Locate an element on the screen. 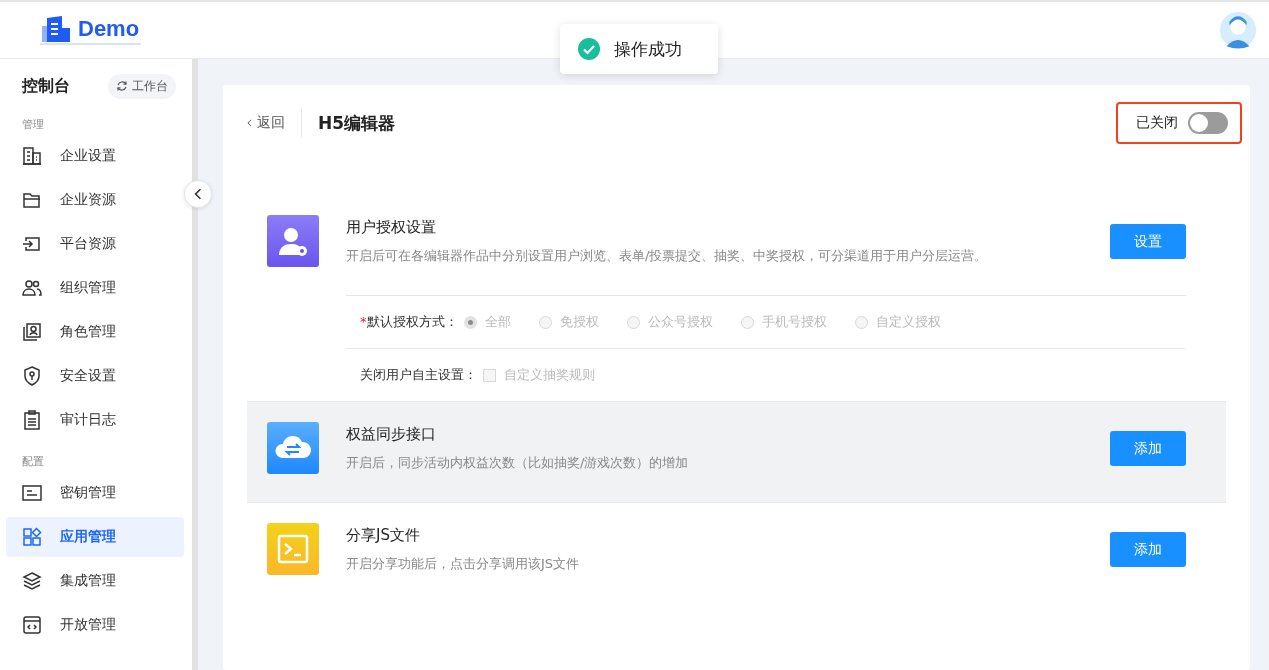 Image resolution: width=1269 pixels, height=670 pixels. sidebar-item: 开放管理 is located at coordinates (95, 625).